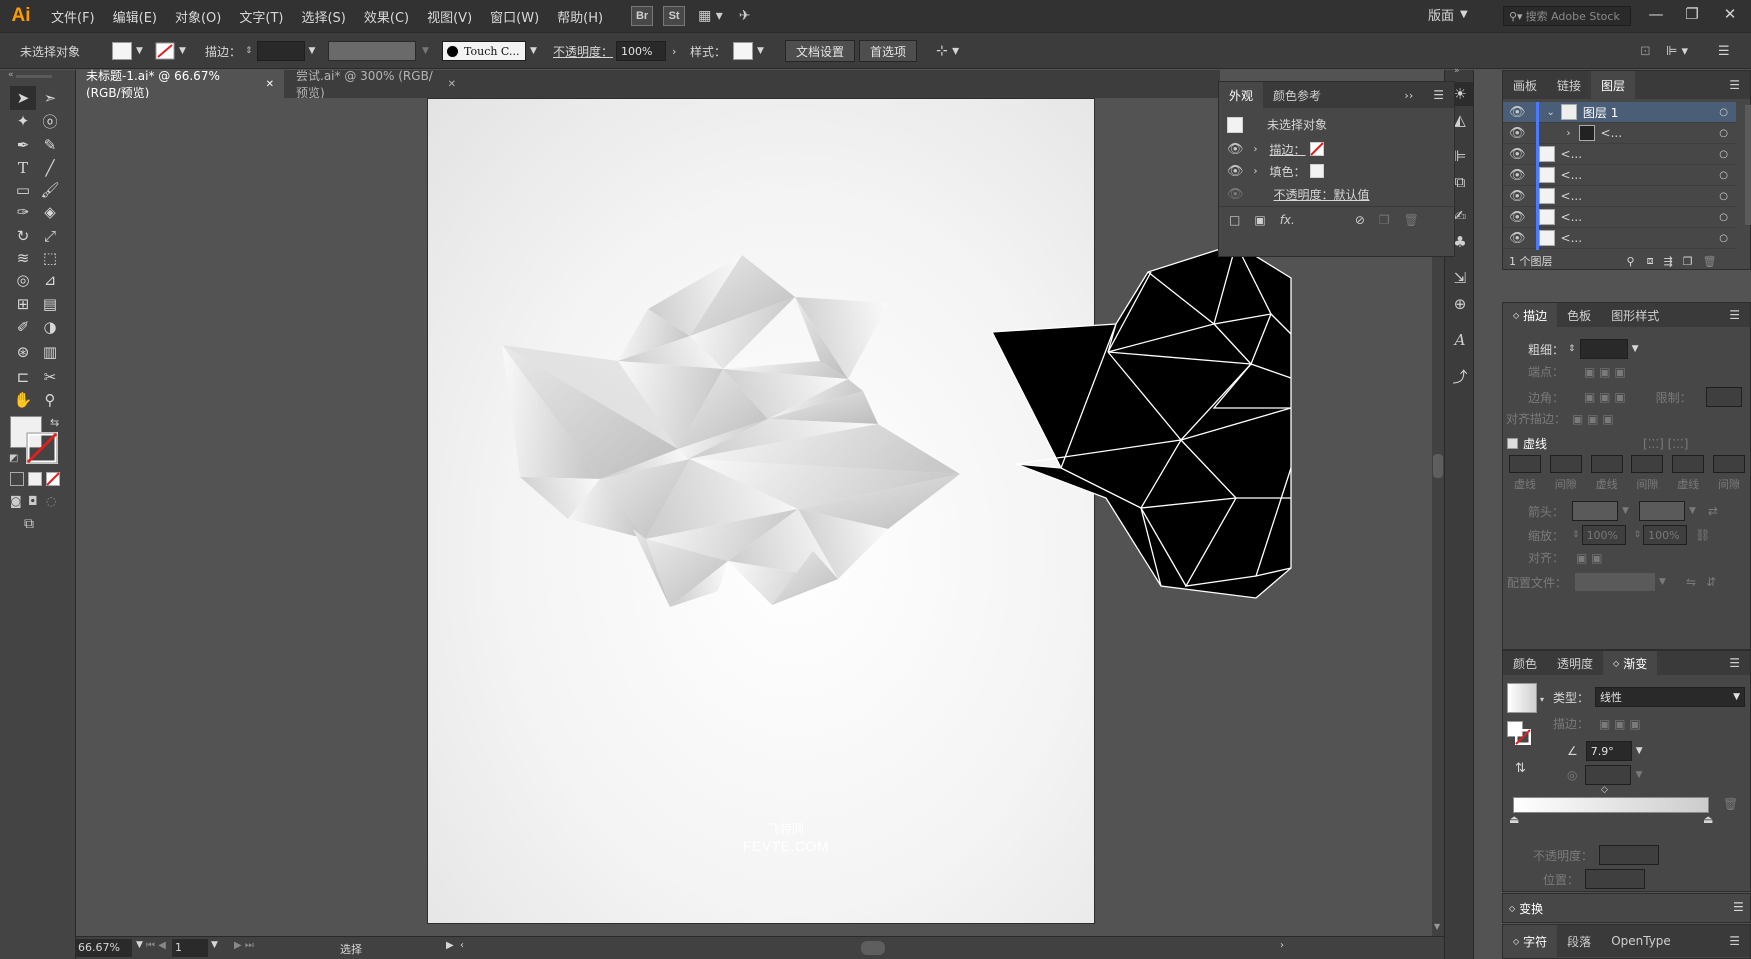 Image resolution: width=1751 pixels, height=959 pixels. I want to click on libraries-panel-icon: ⊕, so click(1460, 304).